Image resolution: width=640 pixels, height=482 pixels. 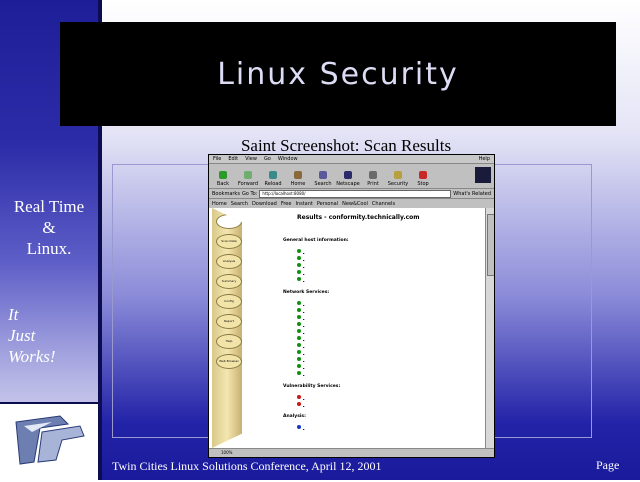 I want to click on left-text-line: Real Time, so click(x=49, y=206).